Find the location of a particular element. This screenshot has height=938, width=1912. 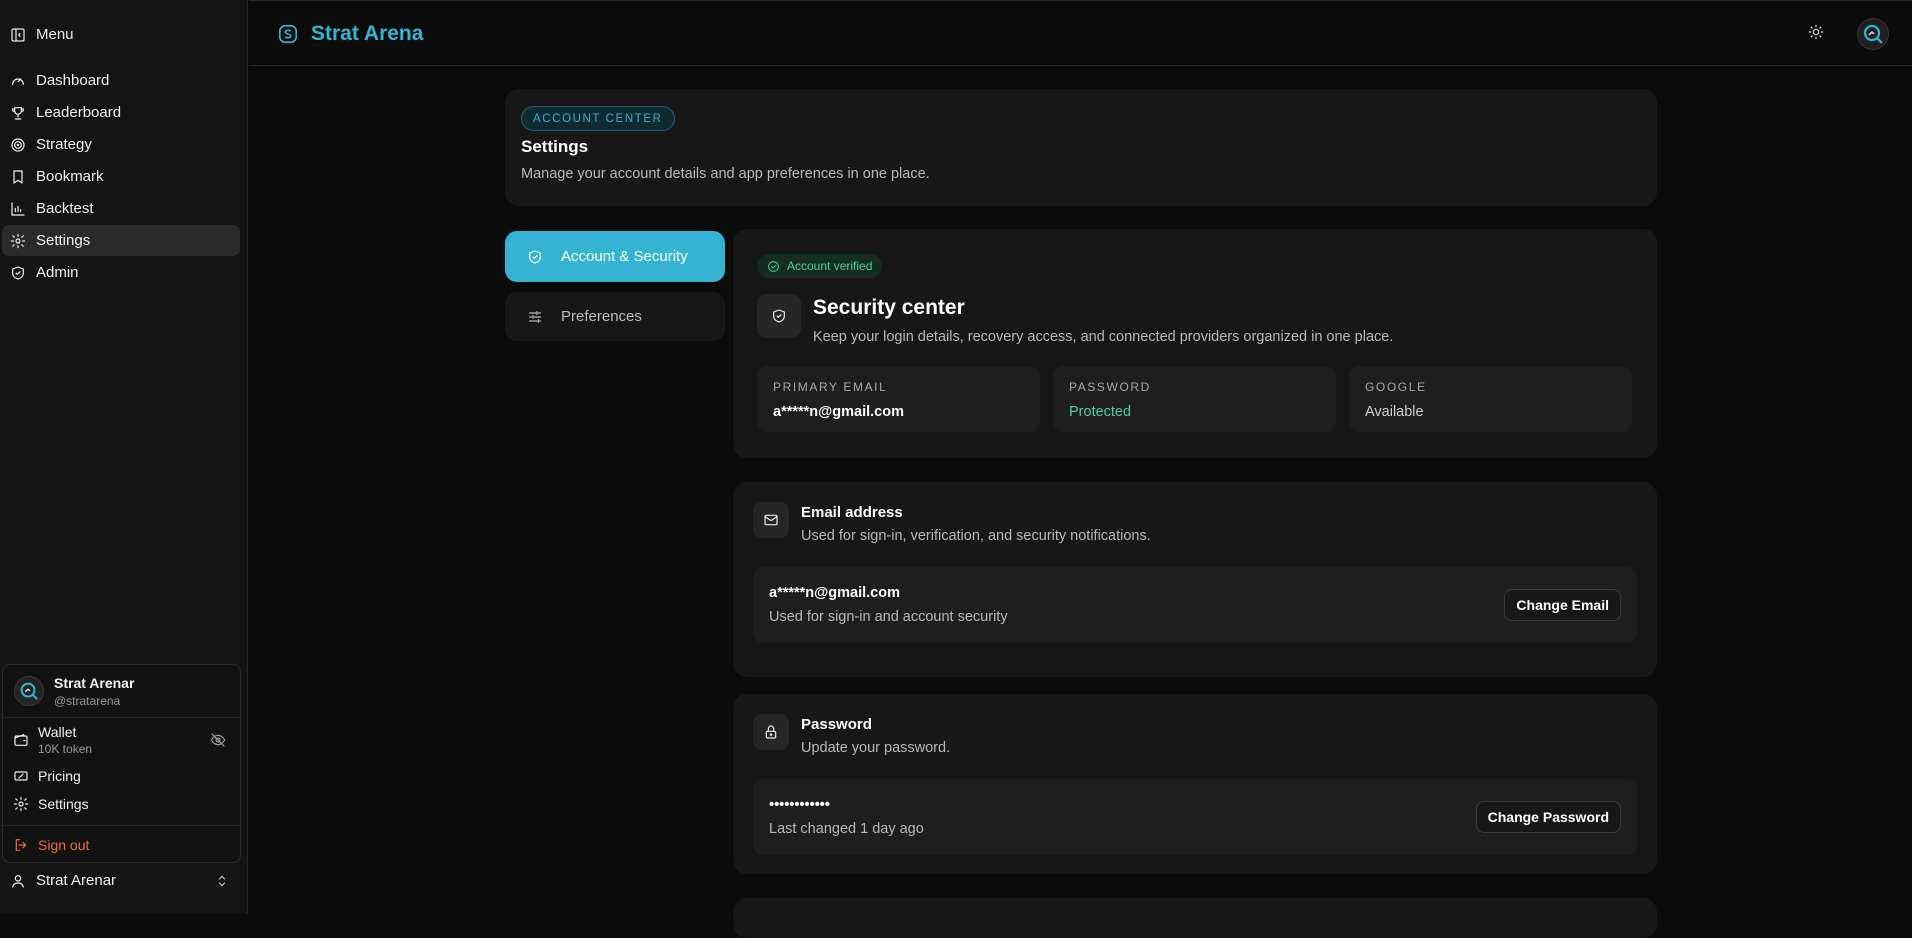

sidebar-item-leaderboard: Leaderboard is located at coordinates (121, 112).